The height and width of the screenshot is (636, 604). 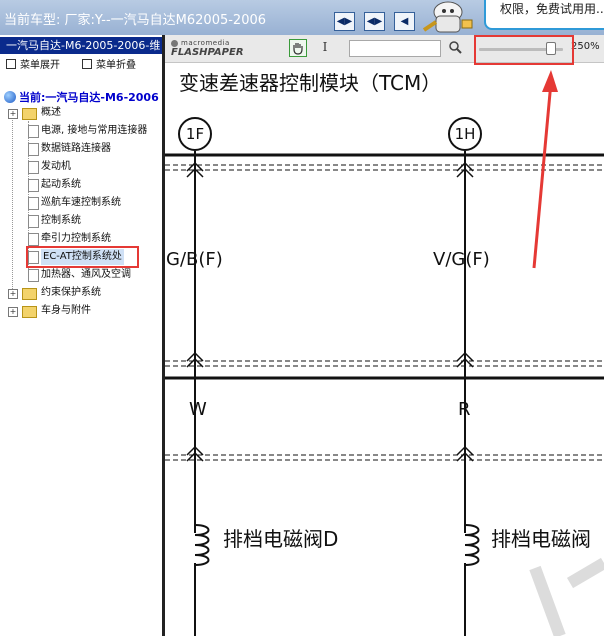 What do you see at coordinates (81, 167) in the screenshot?
I see `tree-item-engine: 发动机` at bounding box center [81, 167].